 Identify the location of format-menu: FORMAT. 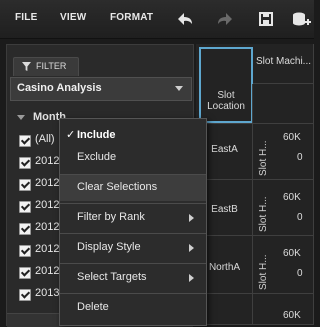
(131, 17).